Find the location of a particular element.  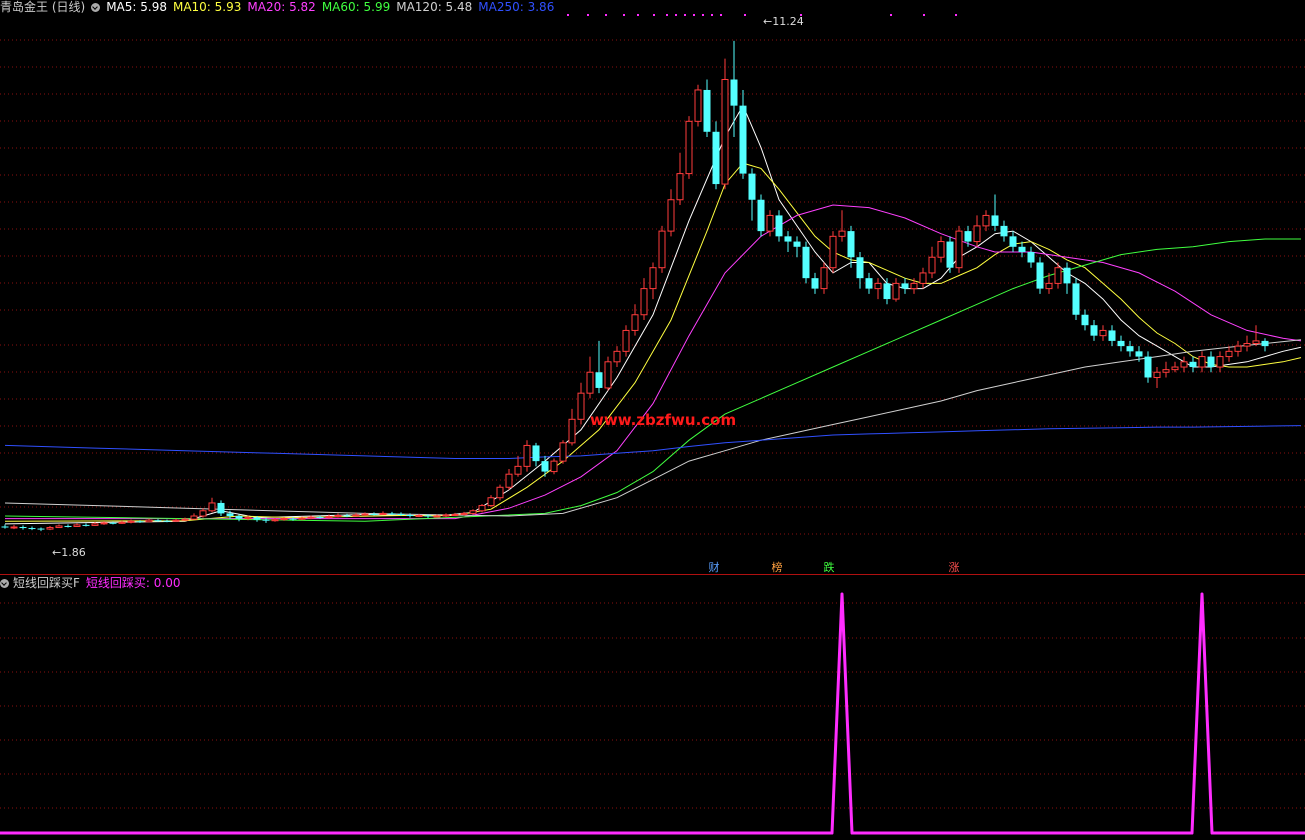

high-arrow-icon: ← is located at coordinates (768, 21).